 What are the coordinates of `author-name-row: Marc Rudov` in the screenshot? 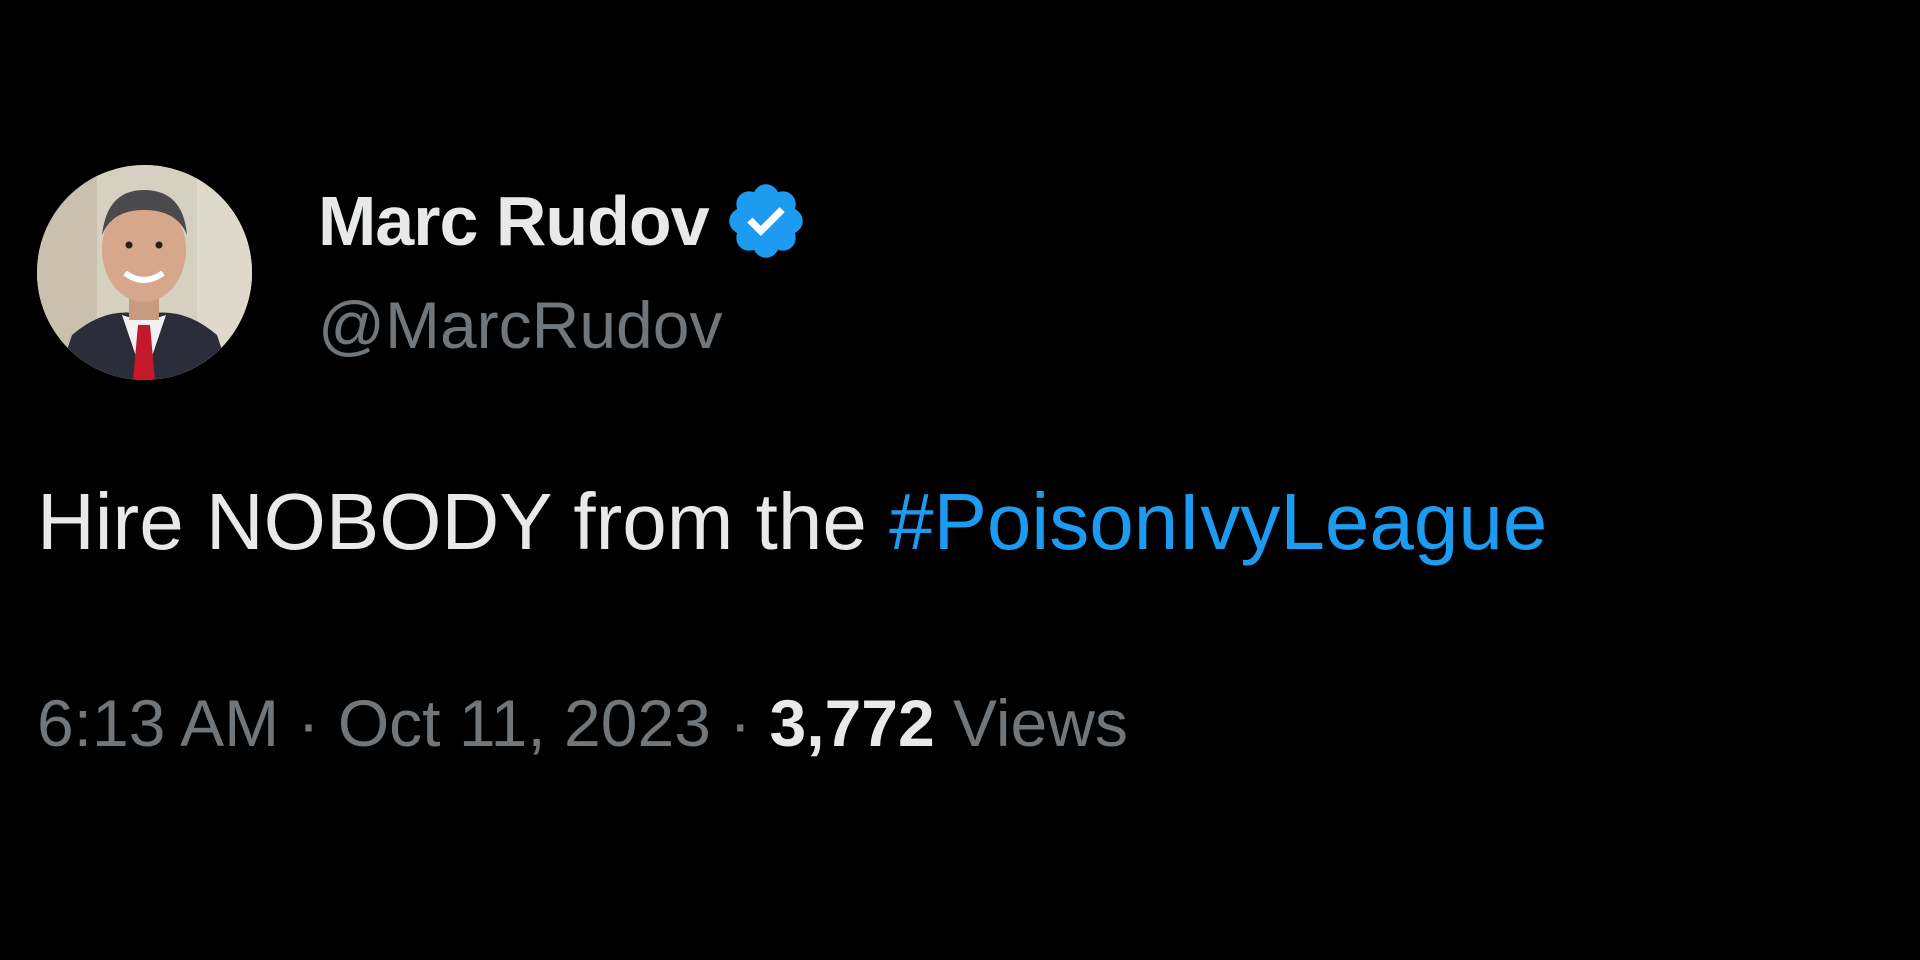 It's located at (563, 221).